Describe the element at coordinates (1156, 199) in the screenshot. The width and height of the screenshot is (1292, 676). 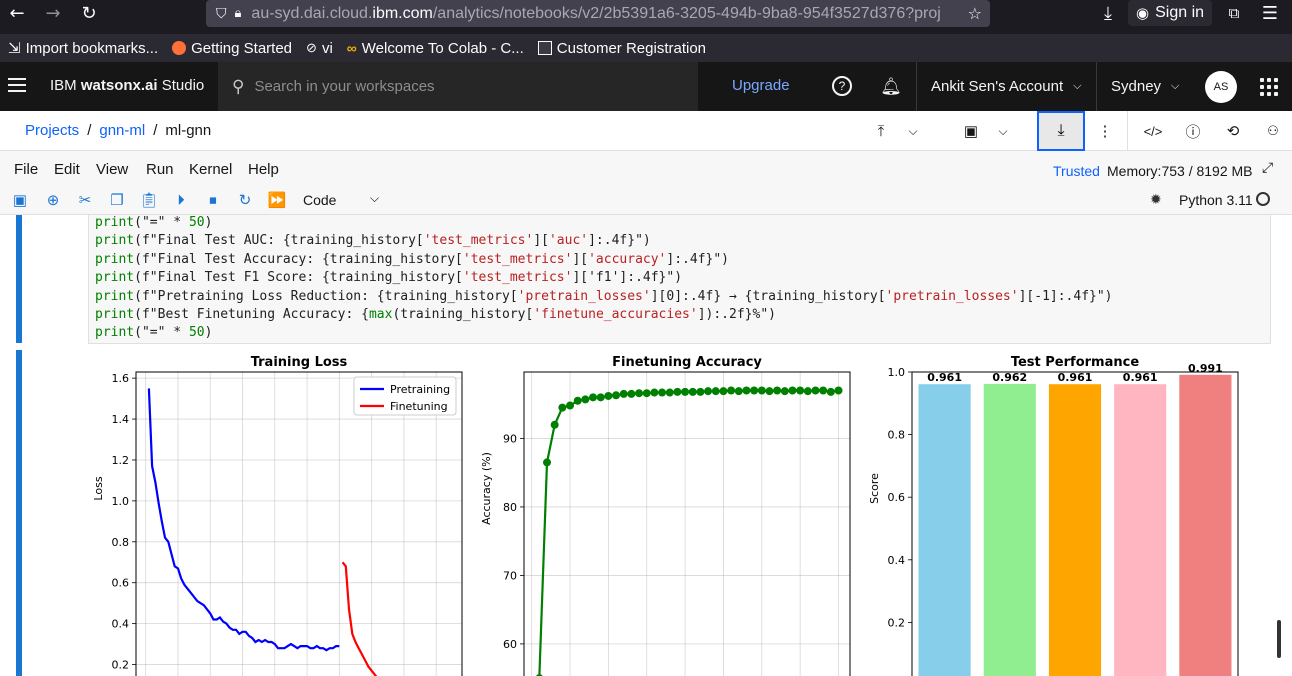
I see `debugger-icon: ✹` at that location.